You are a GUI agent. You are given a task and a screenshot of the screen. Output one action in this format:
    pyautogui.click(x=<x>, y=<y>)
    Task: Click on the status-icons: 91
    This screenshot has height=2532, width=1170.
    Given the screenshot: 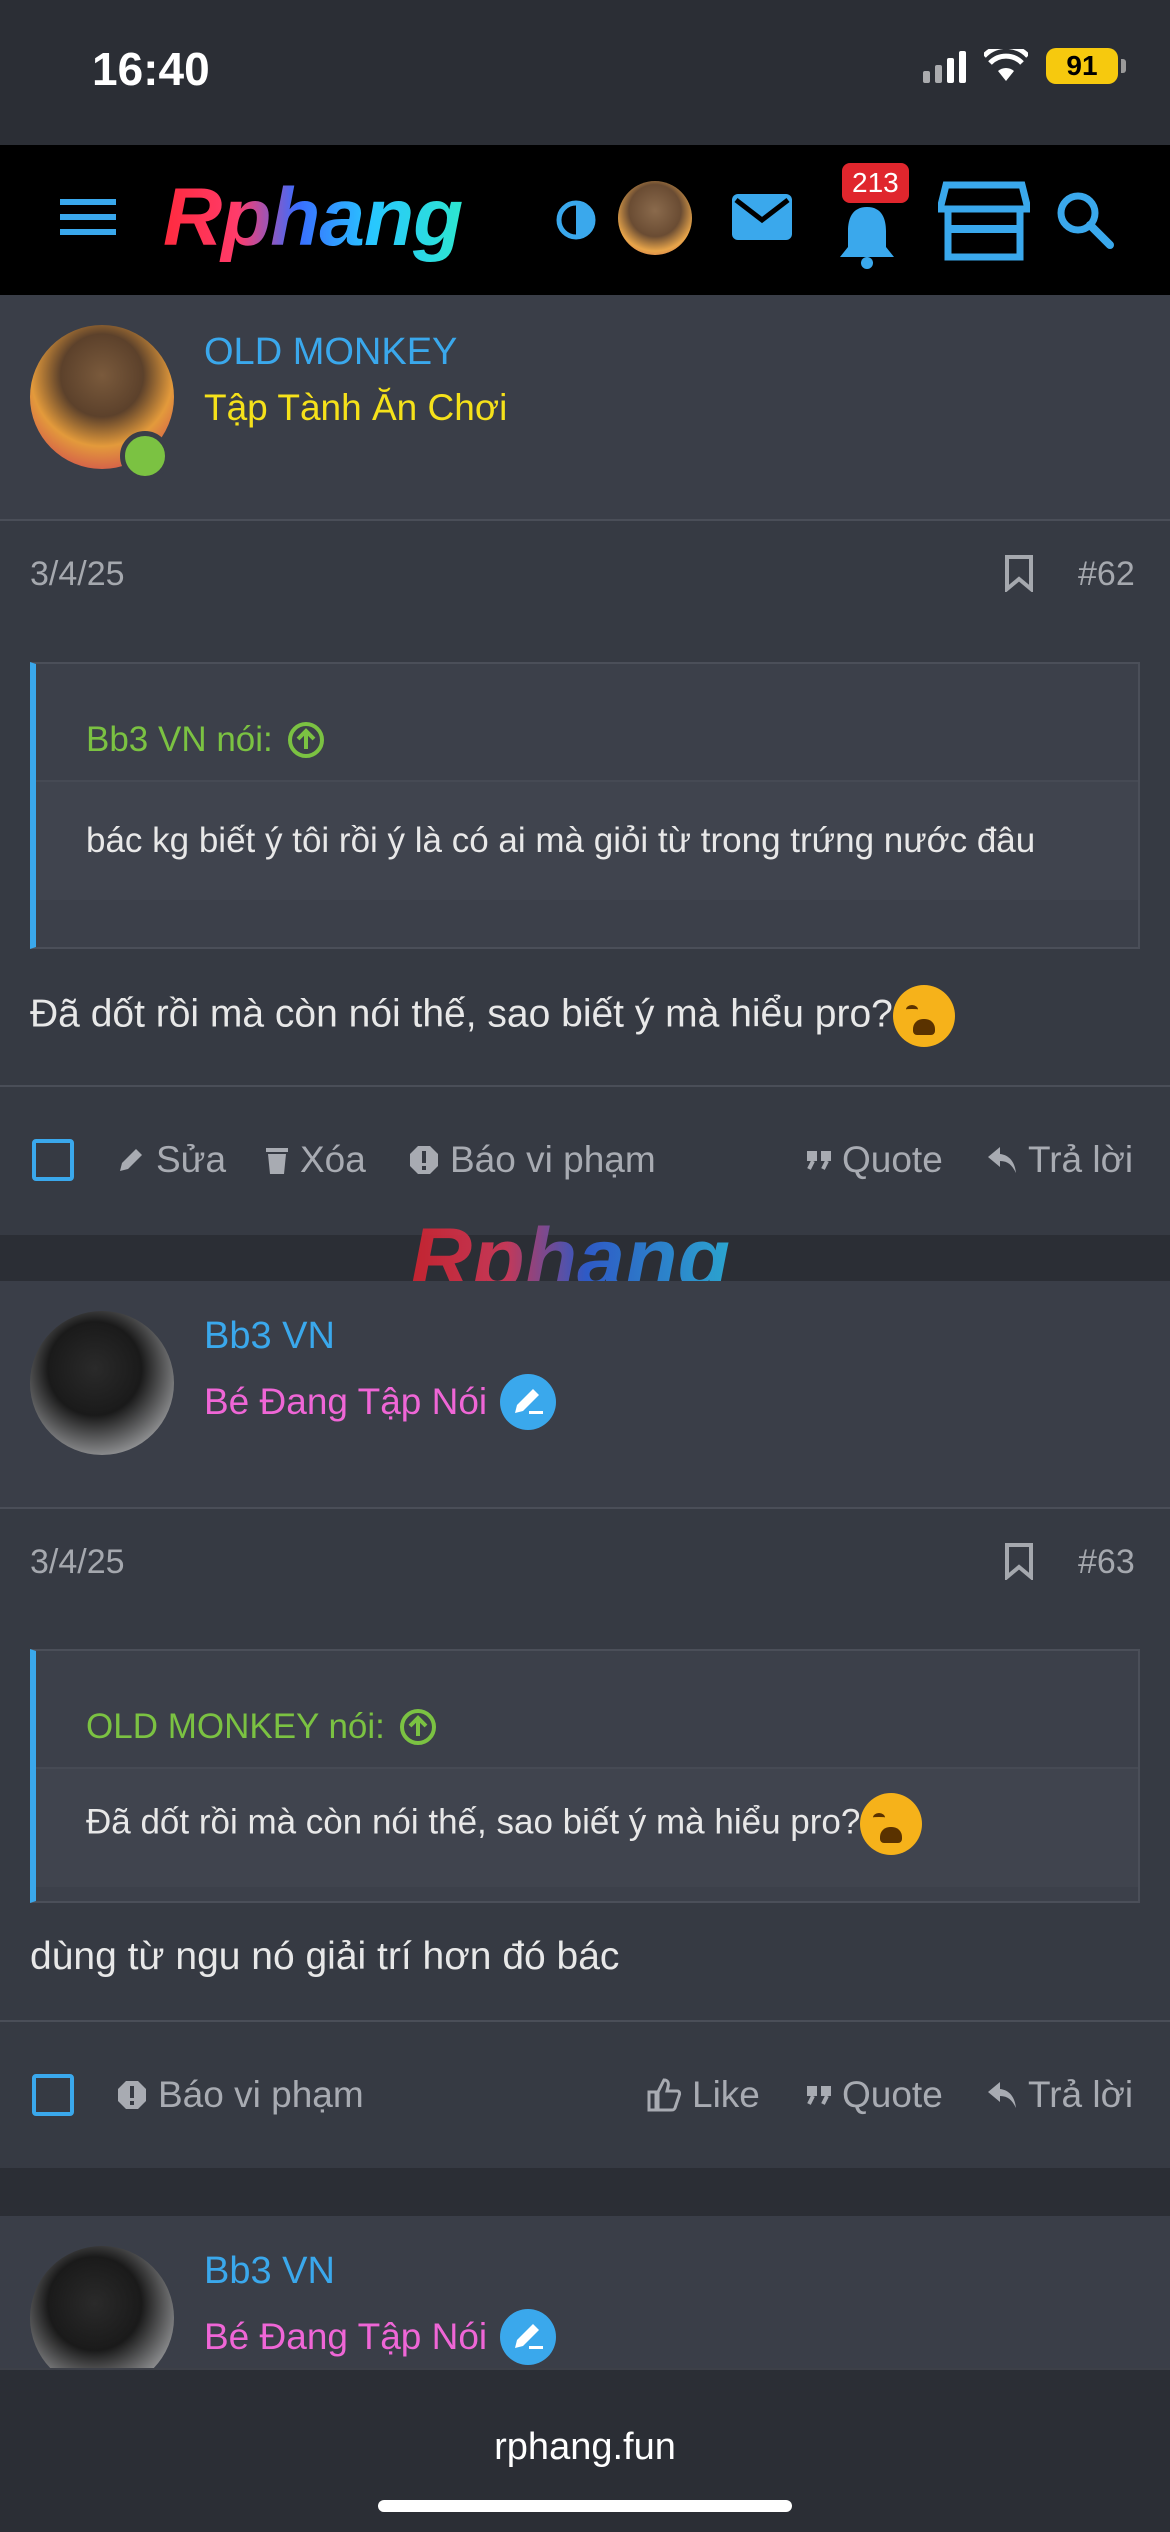 What is the action you would take?
    pyautogui.click(x=1024, y=66)
    